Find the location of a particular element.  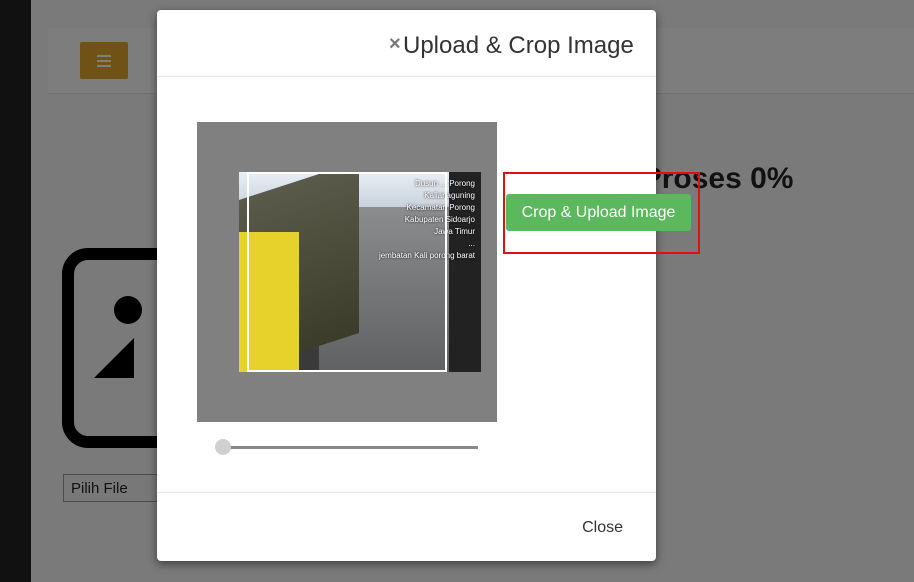

modal-header: × Upload & Crop Image is located at coordinates (406, 43).